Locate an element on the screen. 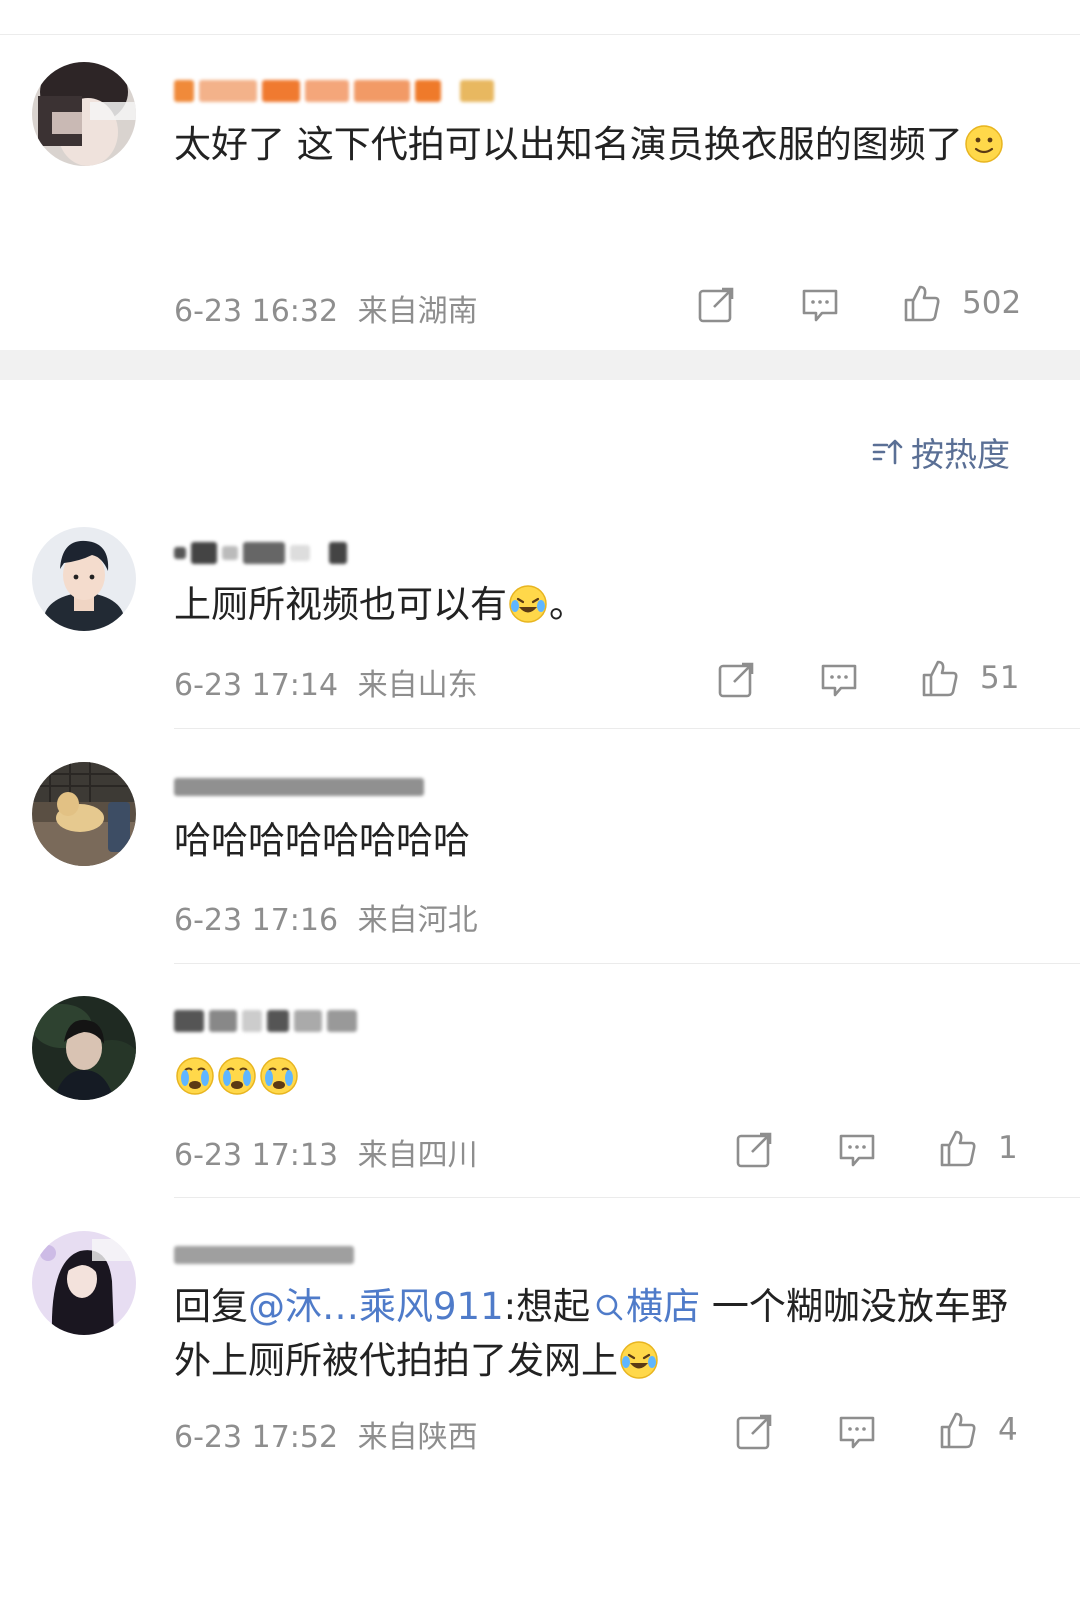 The height and width of the screenshot is (1613, 1080). smile-emoji-icon is located at coordinates (984, 144).